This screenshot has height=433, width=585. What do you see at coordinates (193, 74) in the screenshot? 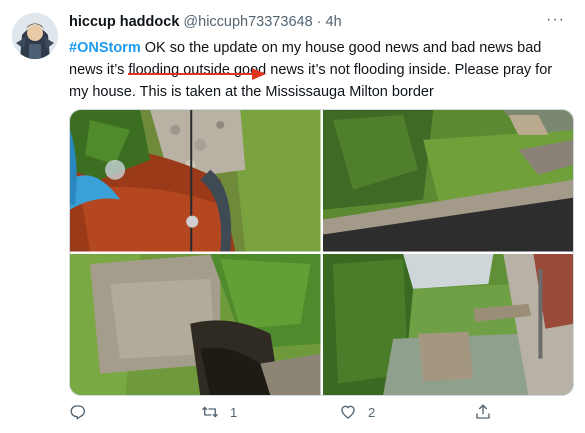
I see `annotation-underline` at bounding box center [193, 74].